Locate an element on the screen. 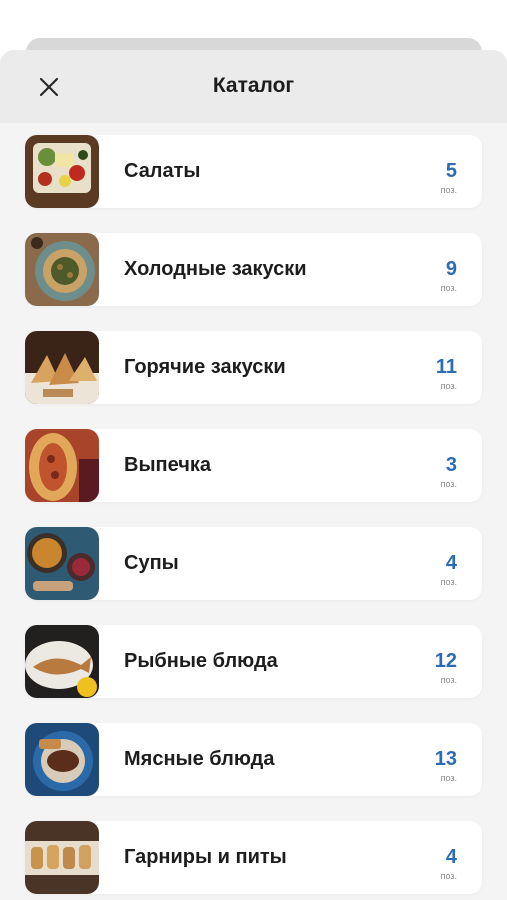 Image resolution: width=507 pixels, height=900 pixels. category-label: Гарниры и питы is located at coordinates (205, 857).